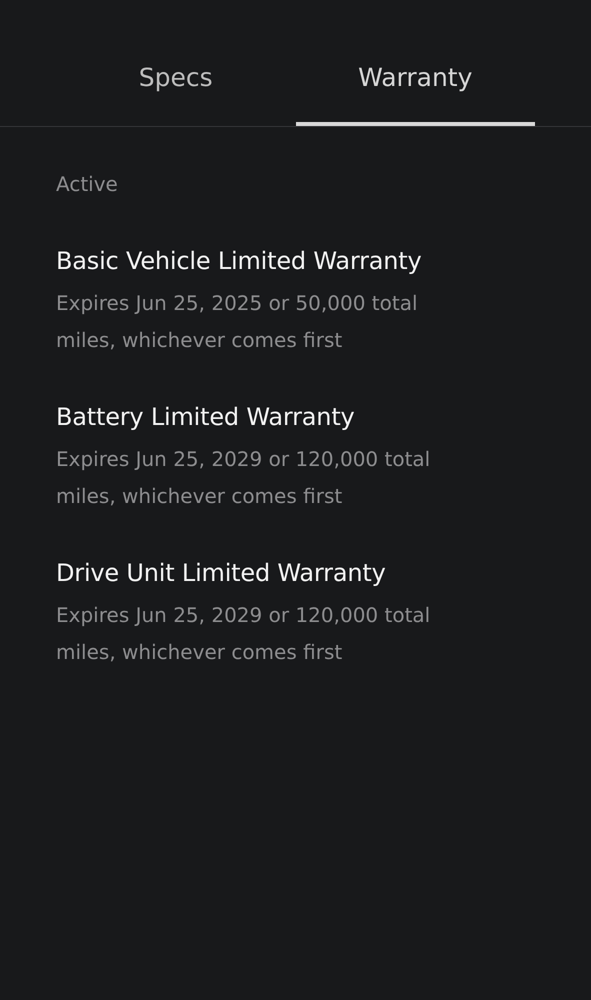 The height and width of the screenshot is (1000, 591). I want to click on warranty-title: Drive Unit Limited Warranty, so click(221, 573).